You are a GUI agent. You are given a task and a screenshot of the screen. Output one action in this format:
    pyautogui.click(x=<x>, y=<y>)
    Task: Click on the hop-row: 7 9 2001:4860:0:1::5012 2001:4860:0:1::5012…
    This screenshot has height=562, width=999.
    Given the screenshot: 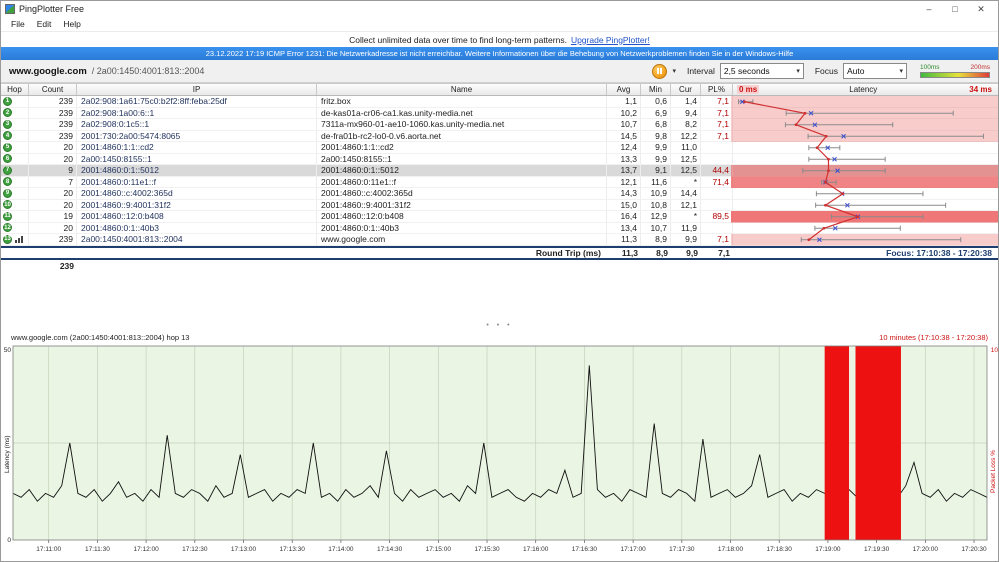 What is the action you would take?
    pyautogui.click(x=499, y=171)
    